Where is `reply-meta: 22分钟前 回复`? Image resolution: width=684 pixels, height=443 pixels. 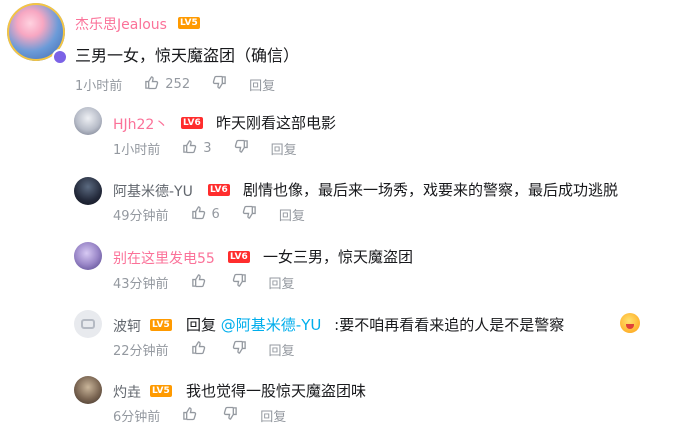 reply-meta: 22分钟前 回复 is located at coordinates (204, 349).